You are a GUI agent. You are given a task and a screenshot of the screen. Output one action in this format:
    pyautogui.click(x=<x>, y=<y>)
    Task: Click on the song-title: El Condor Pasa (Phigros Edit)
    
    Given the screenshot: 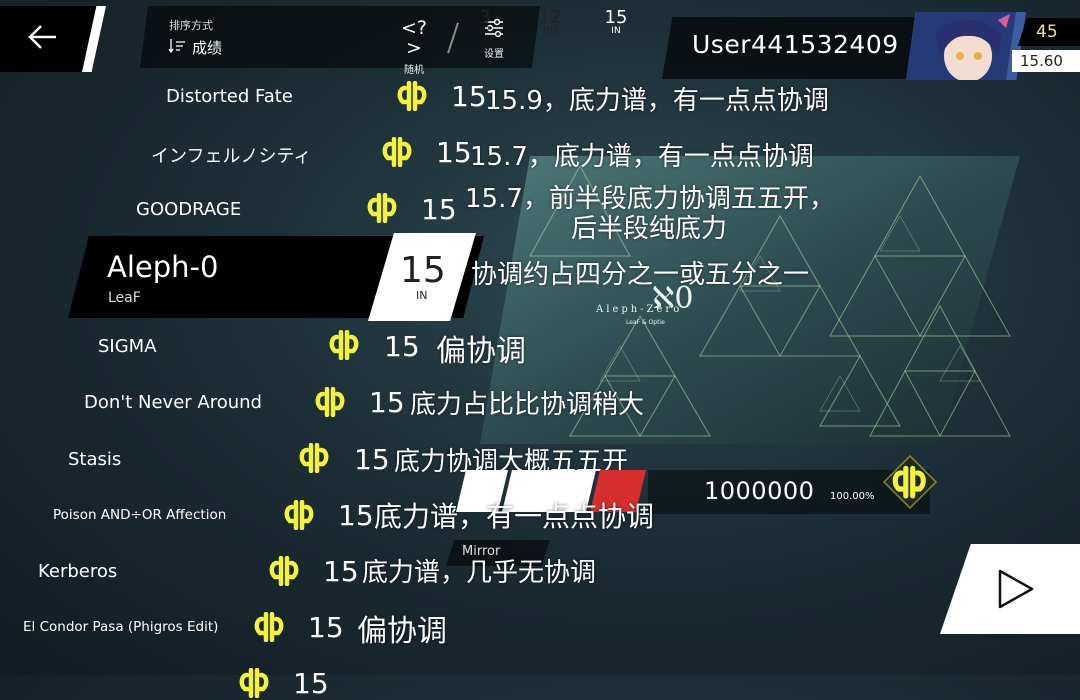 What is the action you would take?
    pyautogui.click(x=120, y=627)
    